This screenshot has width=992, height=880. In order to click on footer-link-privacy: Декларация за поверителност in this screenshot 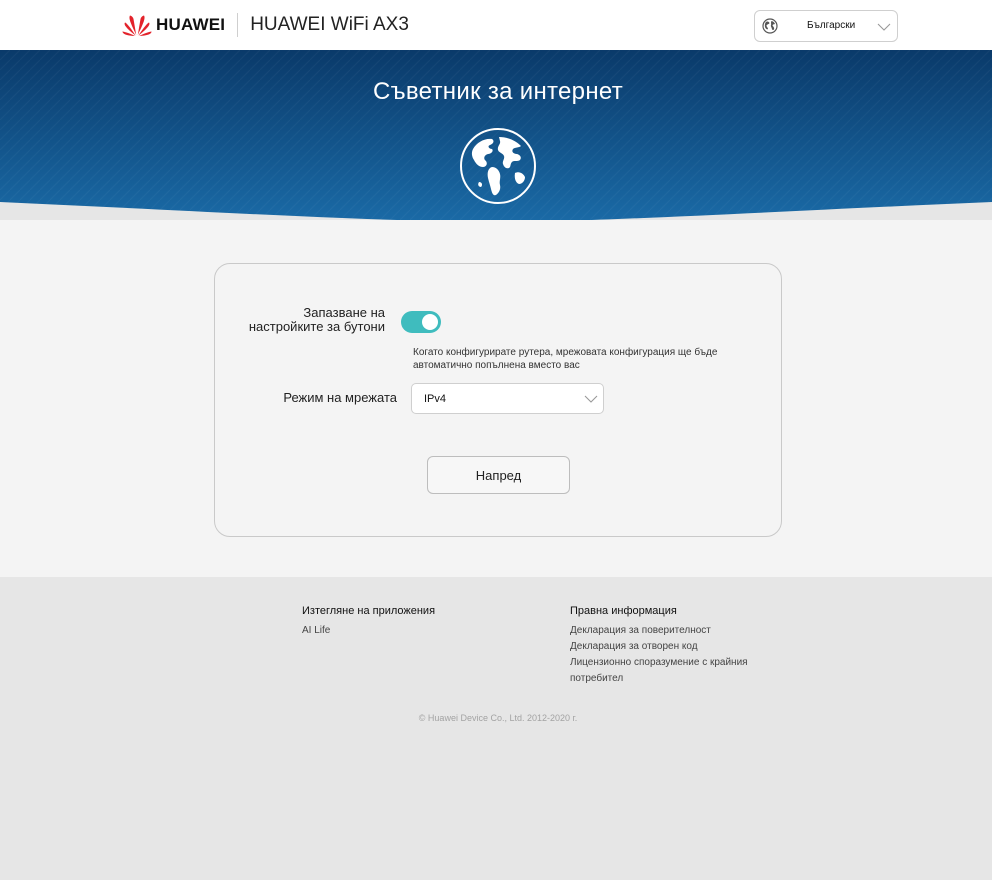, I will do `click(680, 631)`.